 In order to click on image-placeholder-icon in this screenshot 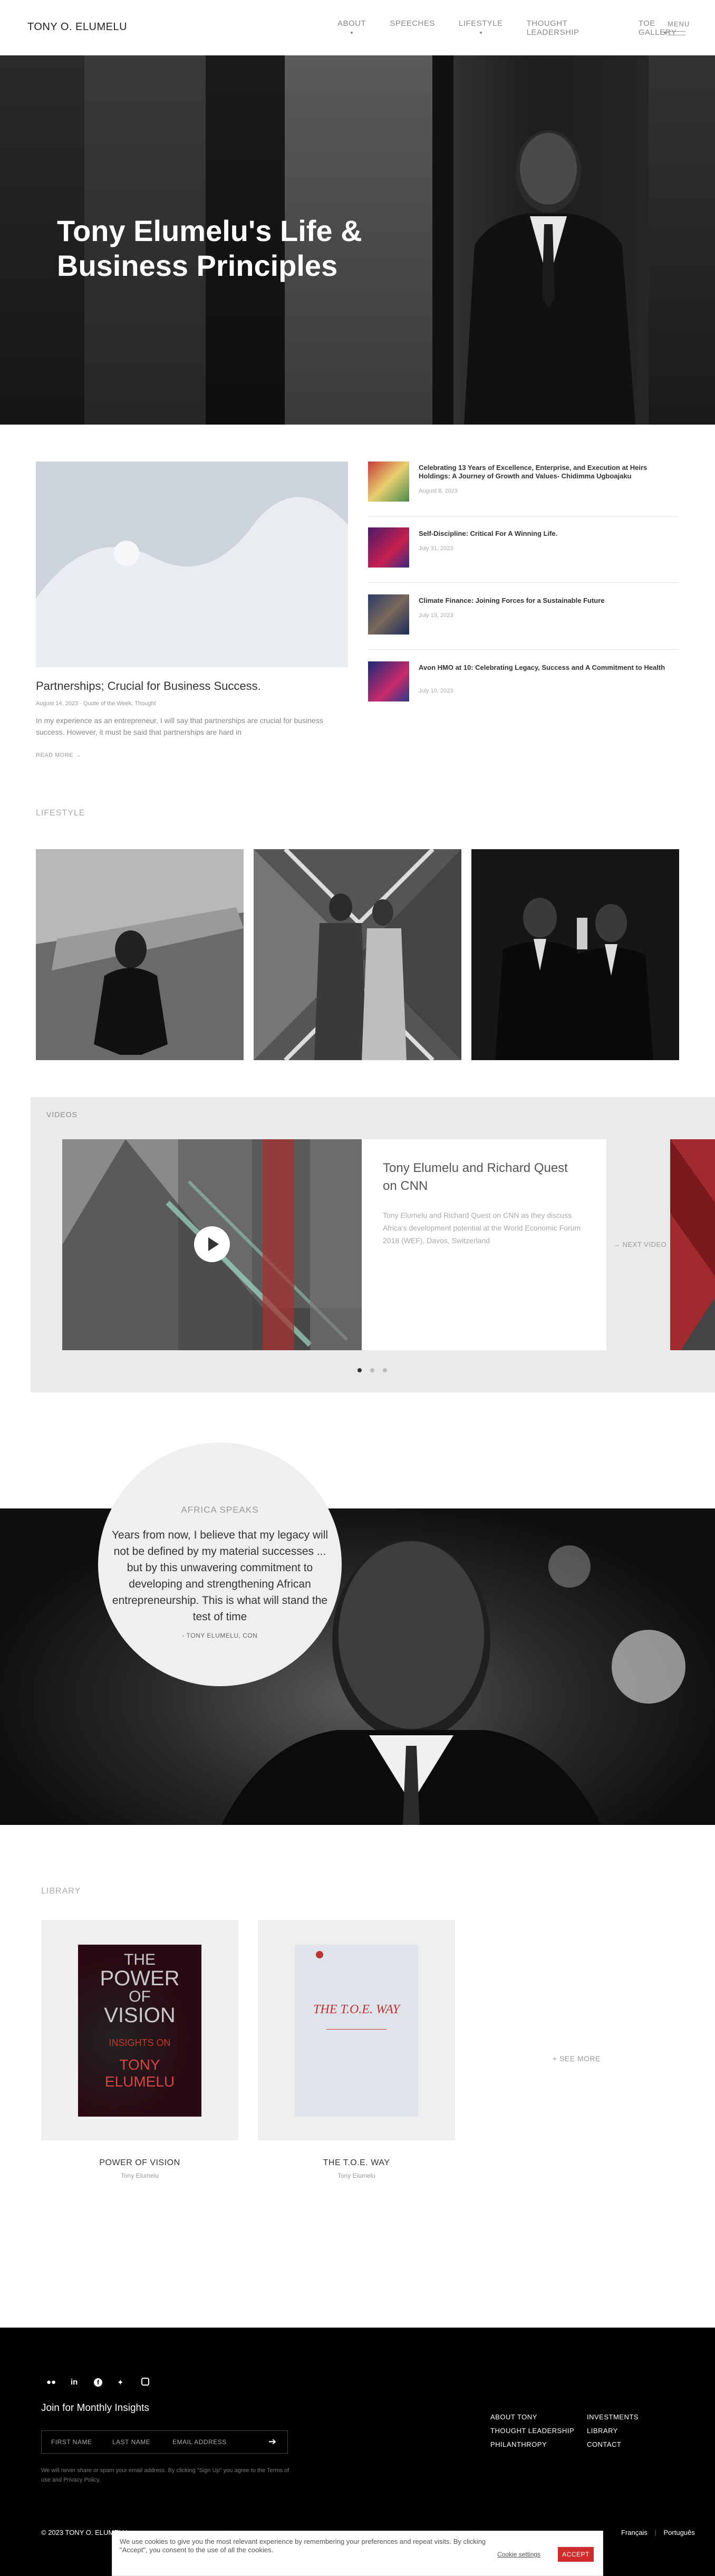, I will do `click(192, 565)`.